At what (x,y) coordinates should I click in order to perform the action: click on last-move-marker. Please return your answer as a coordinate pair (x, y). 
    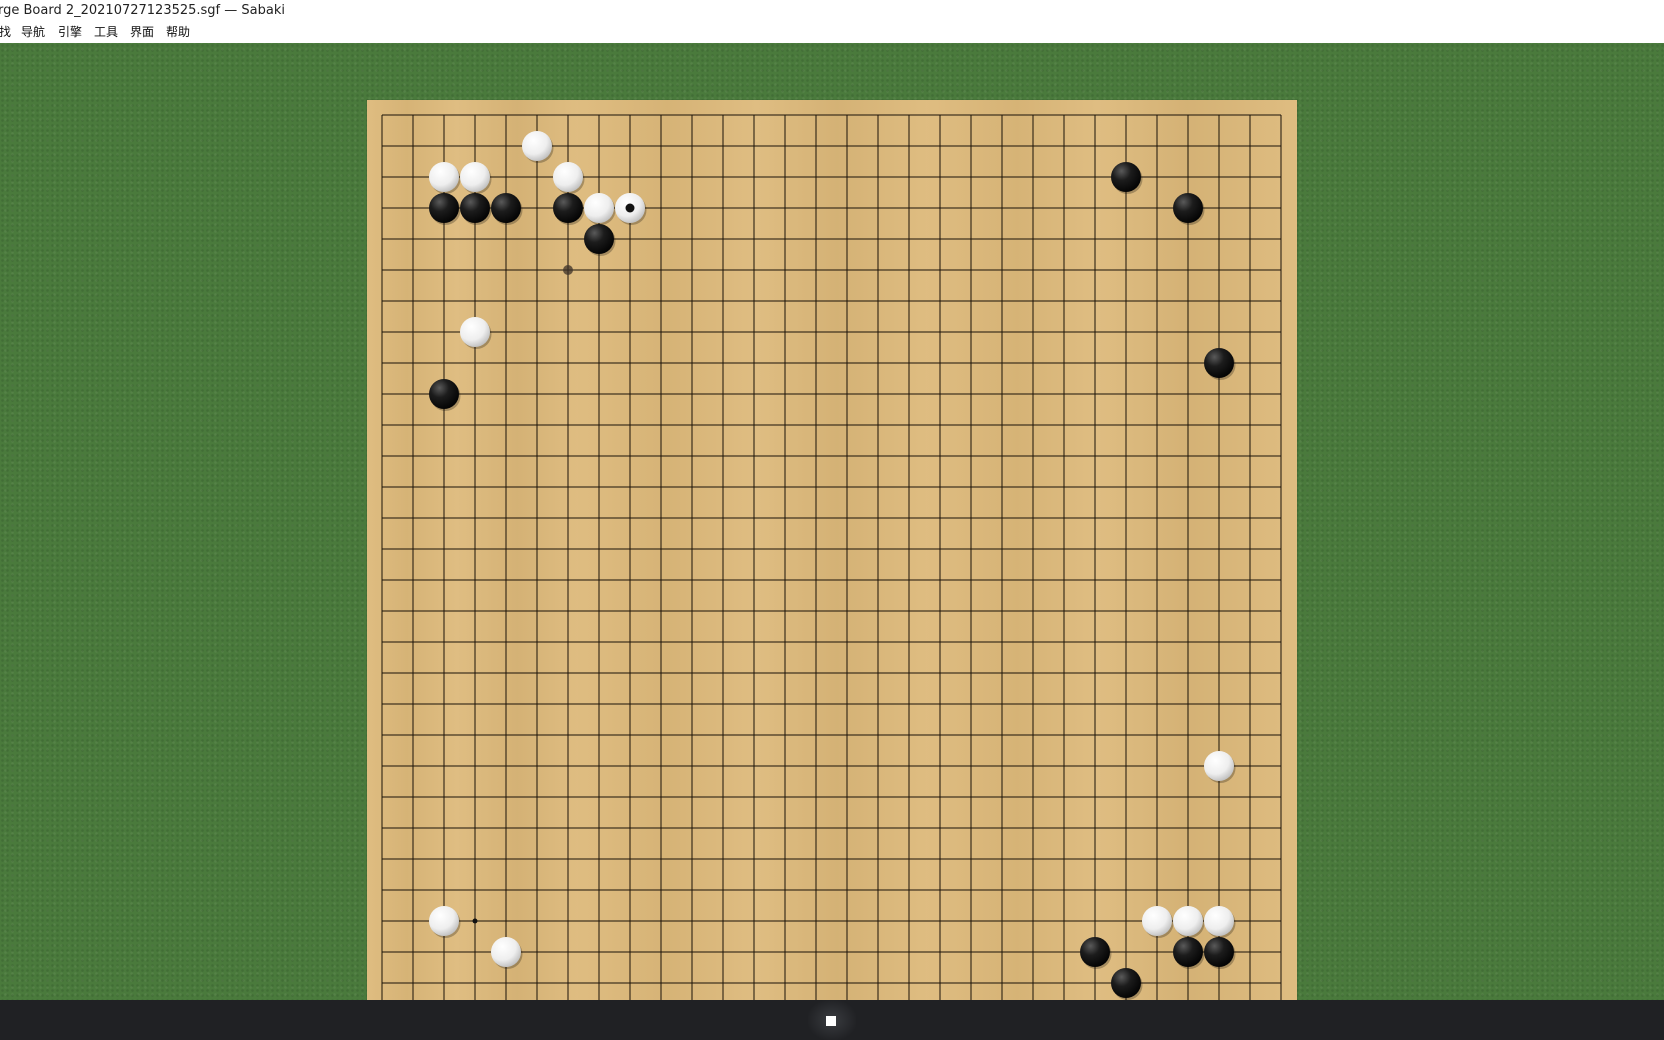
    Looking at the image, I should click on (630, 208).